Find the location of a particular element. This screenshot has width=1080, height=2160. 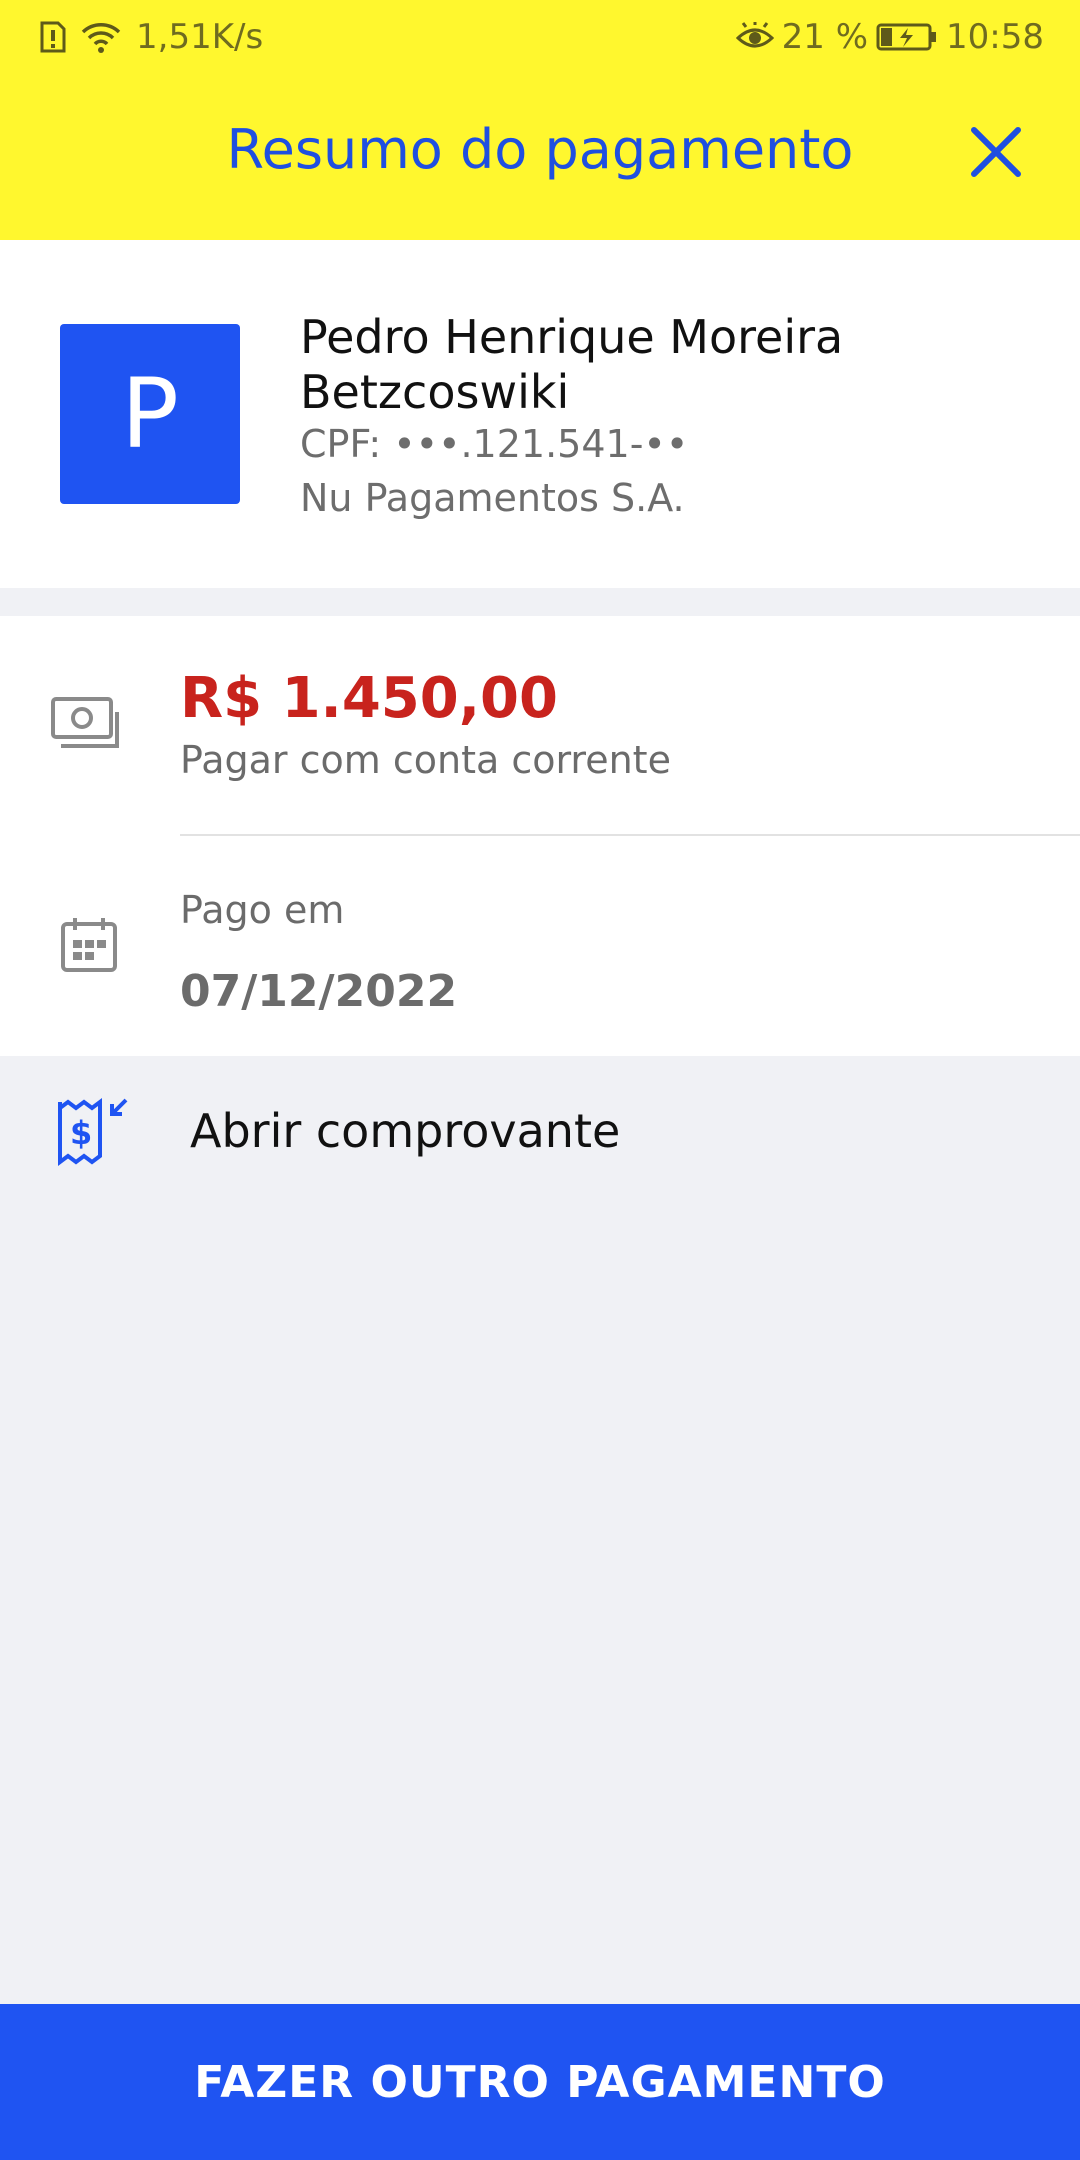

status-left: 1,51K/s is located at coordinates (151, 37).